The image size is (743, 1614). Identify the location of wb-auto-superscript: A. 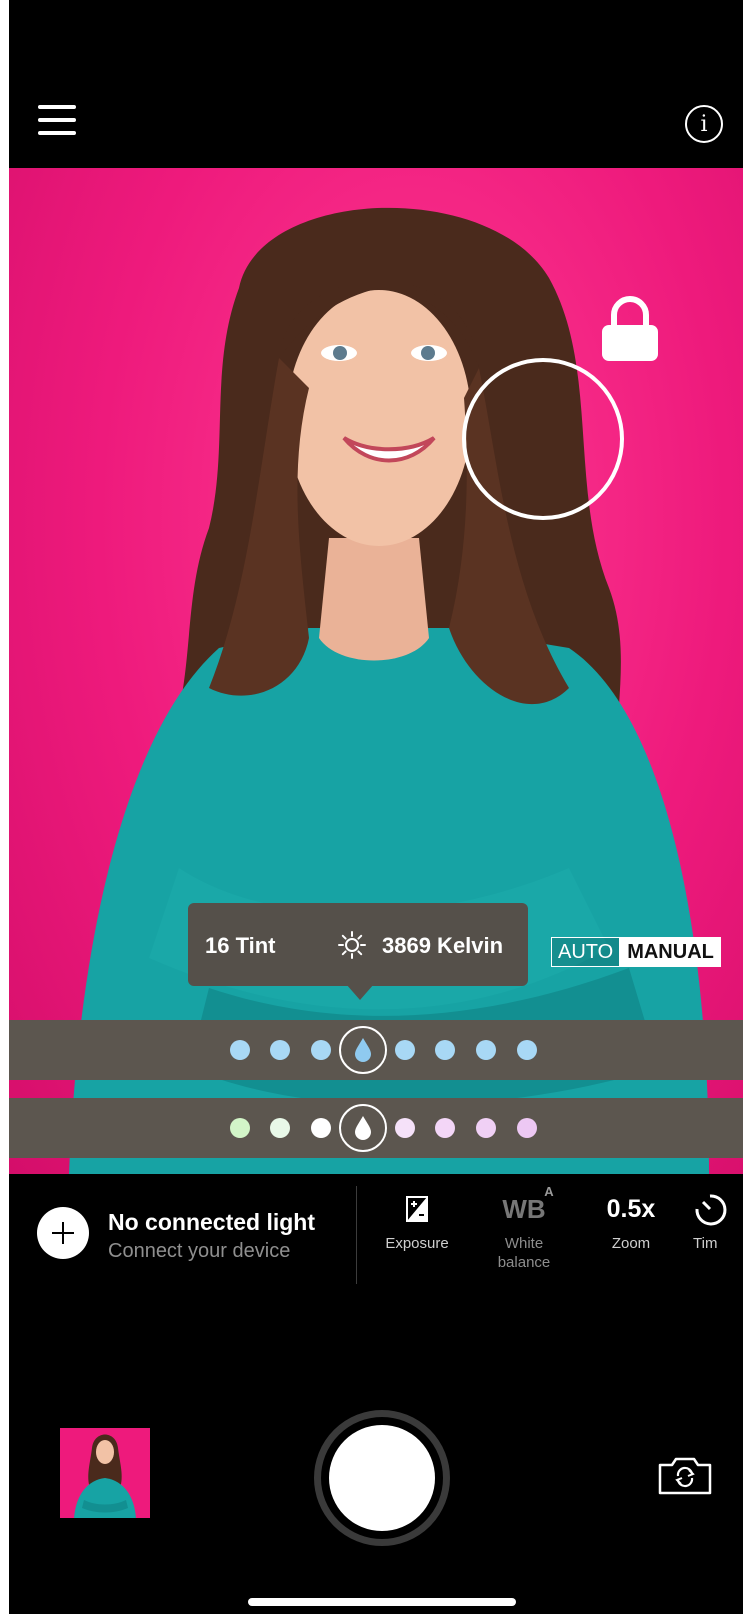
(549, 1191).